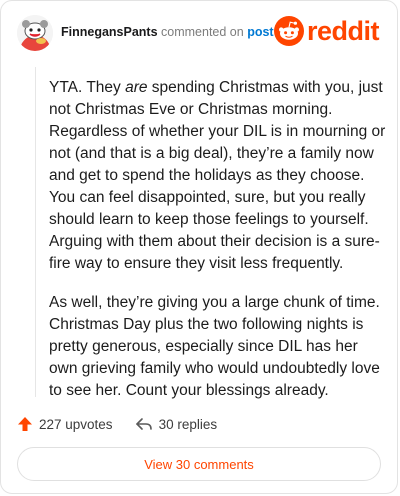 Image resolution: width=400 pixels, height=496 pixels. I want to click on upvote-button: 227 upvotes, so click(65, 424).